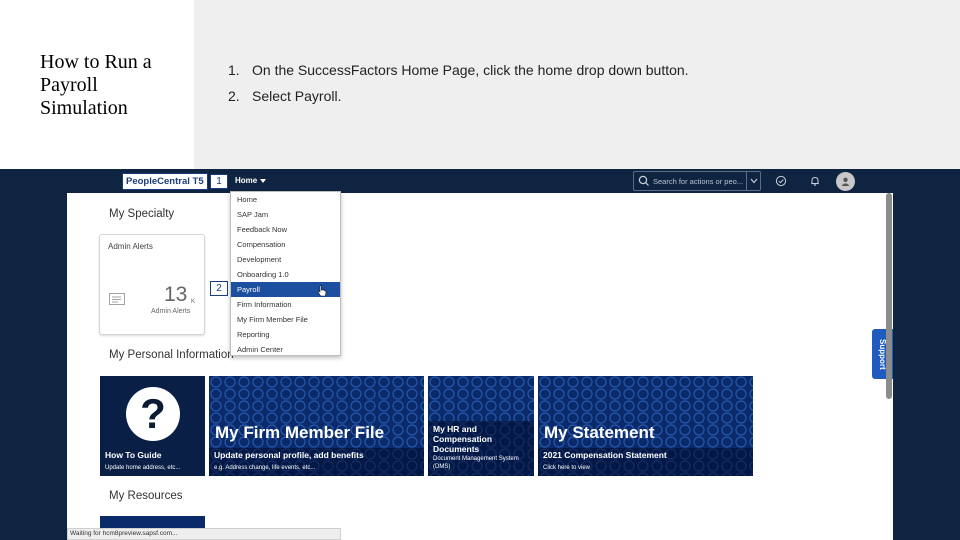  What do you see at coordinates (152, 284) in the screenshot?
I see `admin-alerts-tile: Admin Alerts 13 K Admin Alerts` at bounding box center [152, 284].